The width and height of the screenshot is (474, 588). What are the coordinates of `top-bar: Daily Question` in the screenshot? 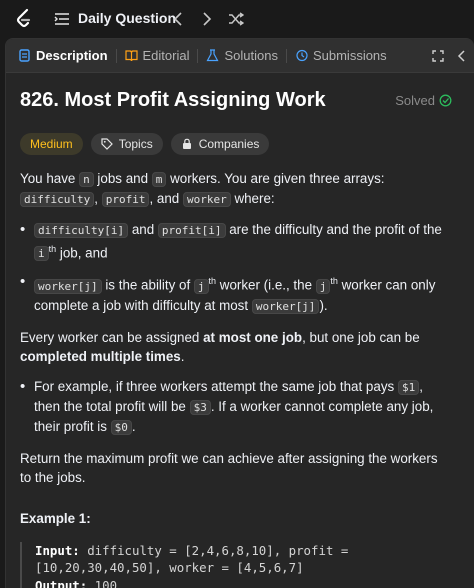 It's located at (237, 19).